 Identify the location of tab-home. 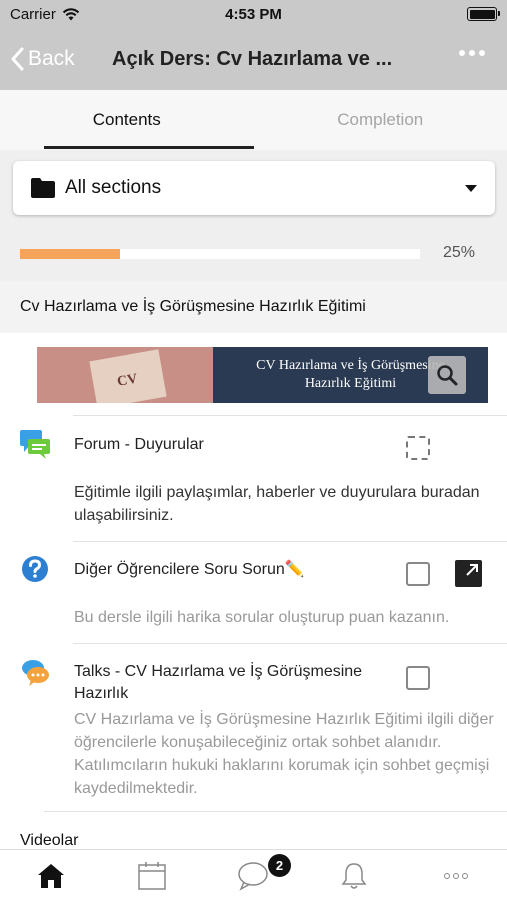
(50, 875).